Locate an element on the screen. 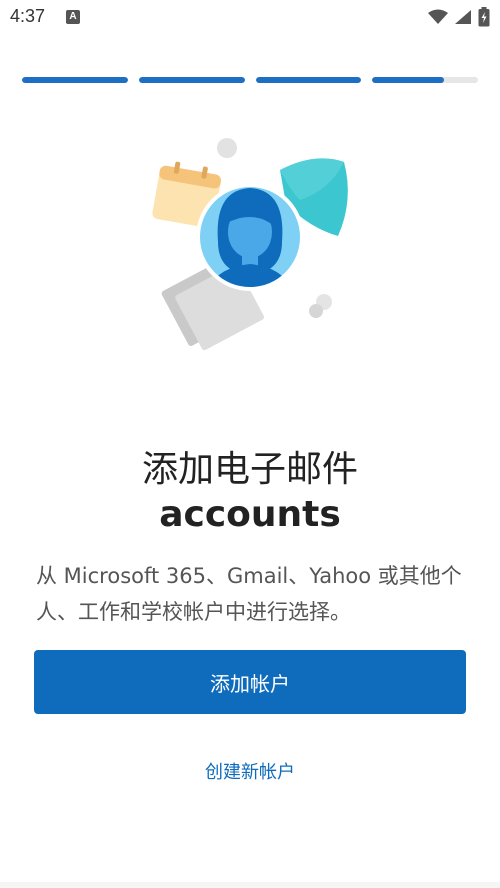 This screenshot has width=500, height=888. page-title: 添加电子邮件 is located at coordinates (249, 469).